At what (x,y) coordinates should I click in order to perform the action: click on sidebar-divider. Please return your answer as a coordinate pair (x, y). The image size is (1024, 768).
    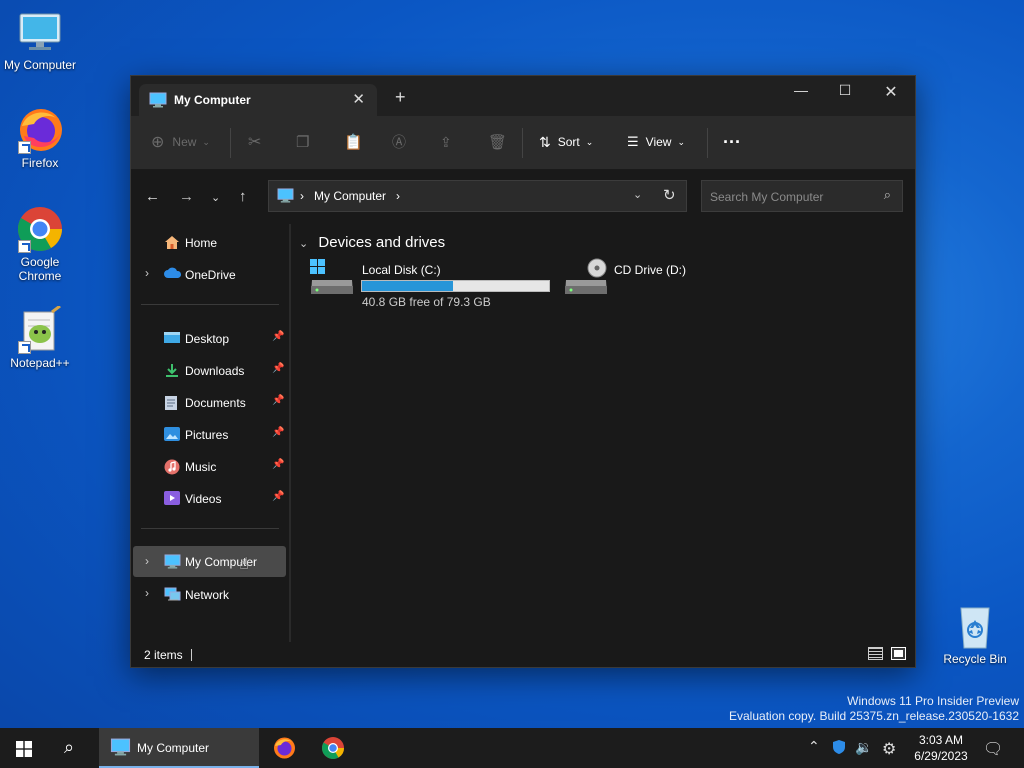
    Looking at the image, I should click on (210, 528).